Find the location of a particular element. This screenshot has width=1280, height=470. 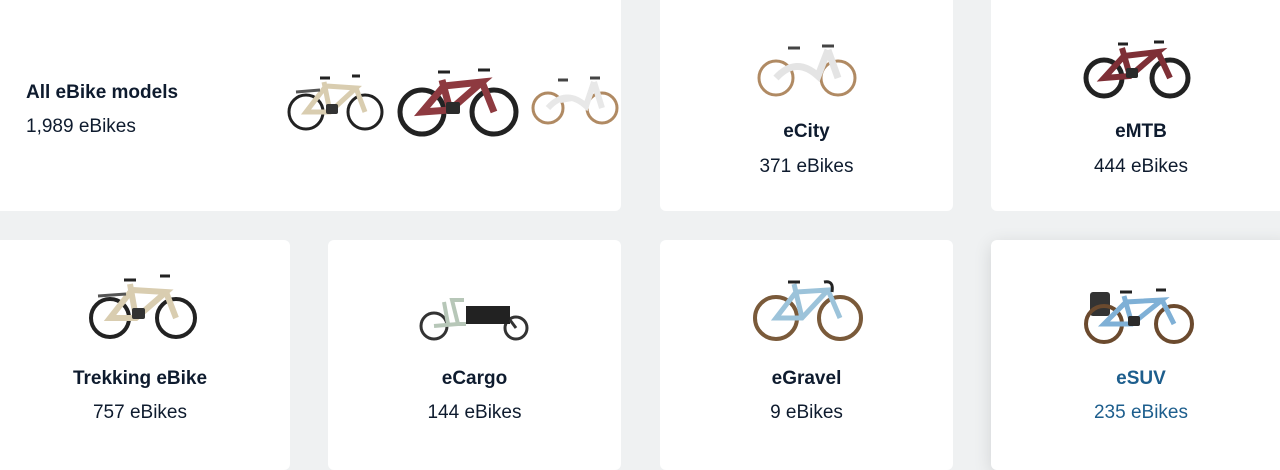

category-title: eCity is located at coordinates (806, 131).